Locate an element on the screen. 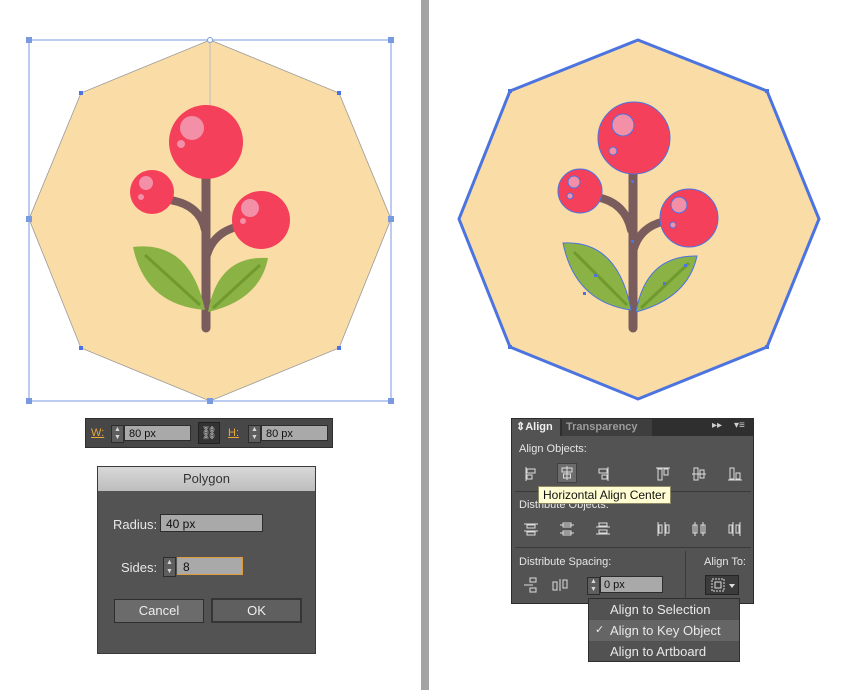 The height and width of the screenshot is (690, 850). spacing-stepper: ▲ ▼ is located at coordinates (593, 586).